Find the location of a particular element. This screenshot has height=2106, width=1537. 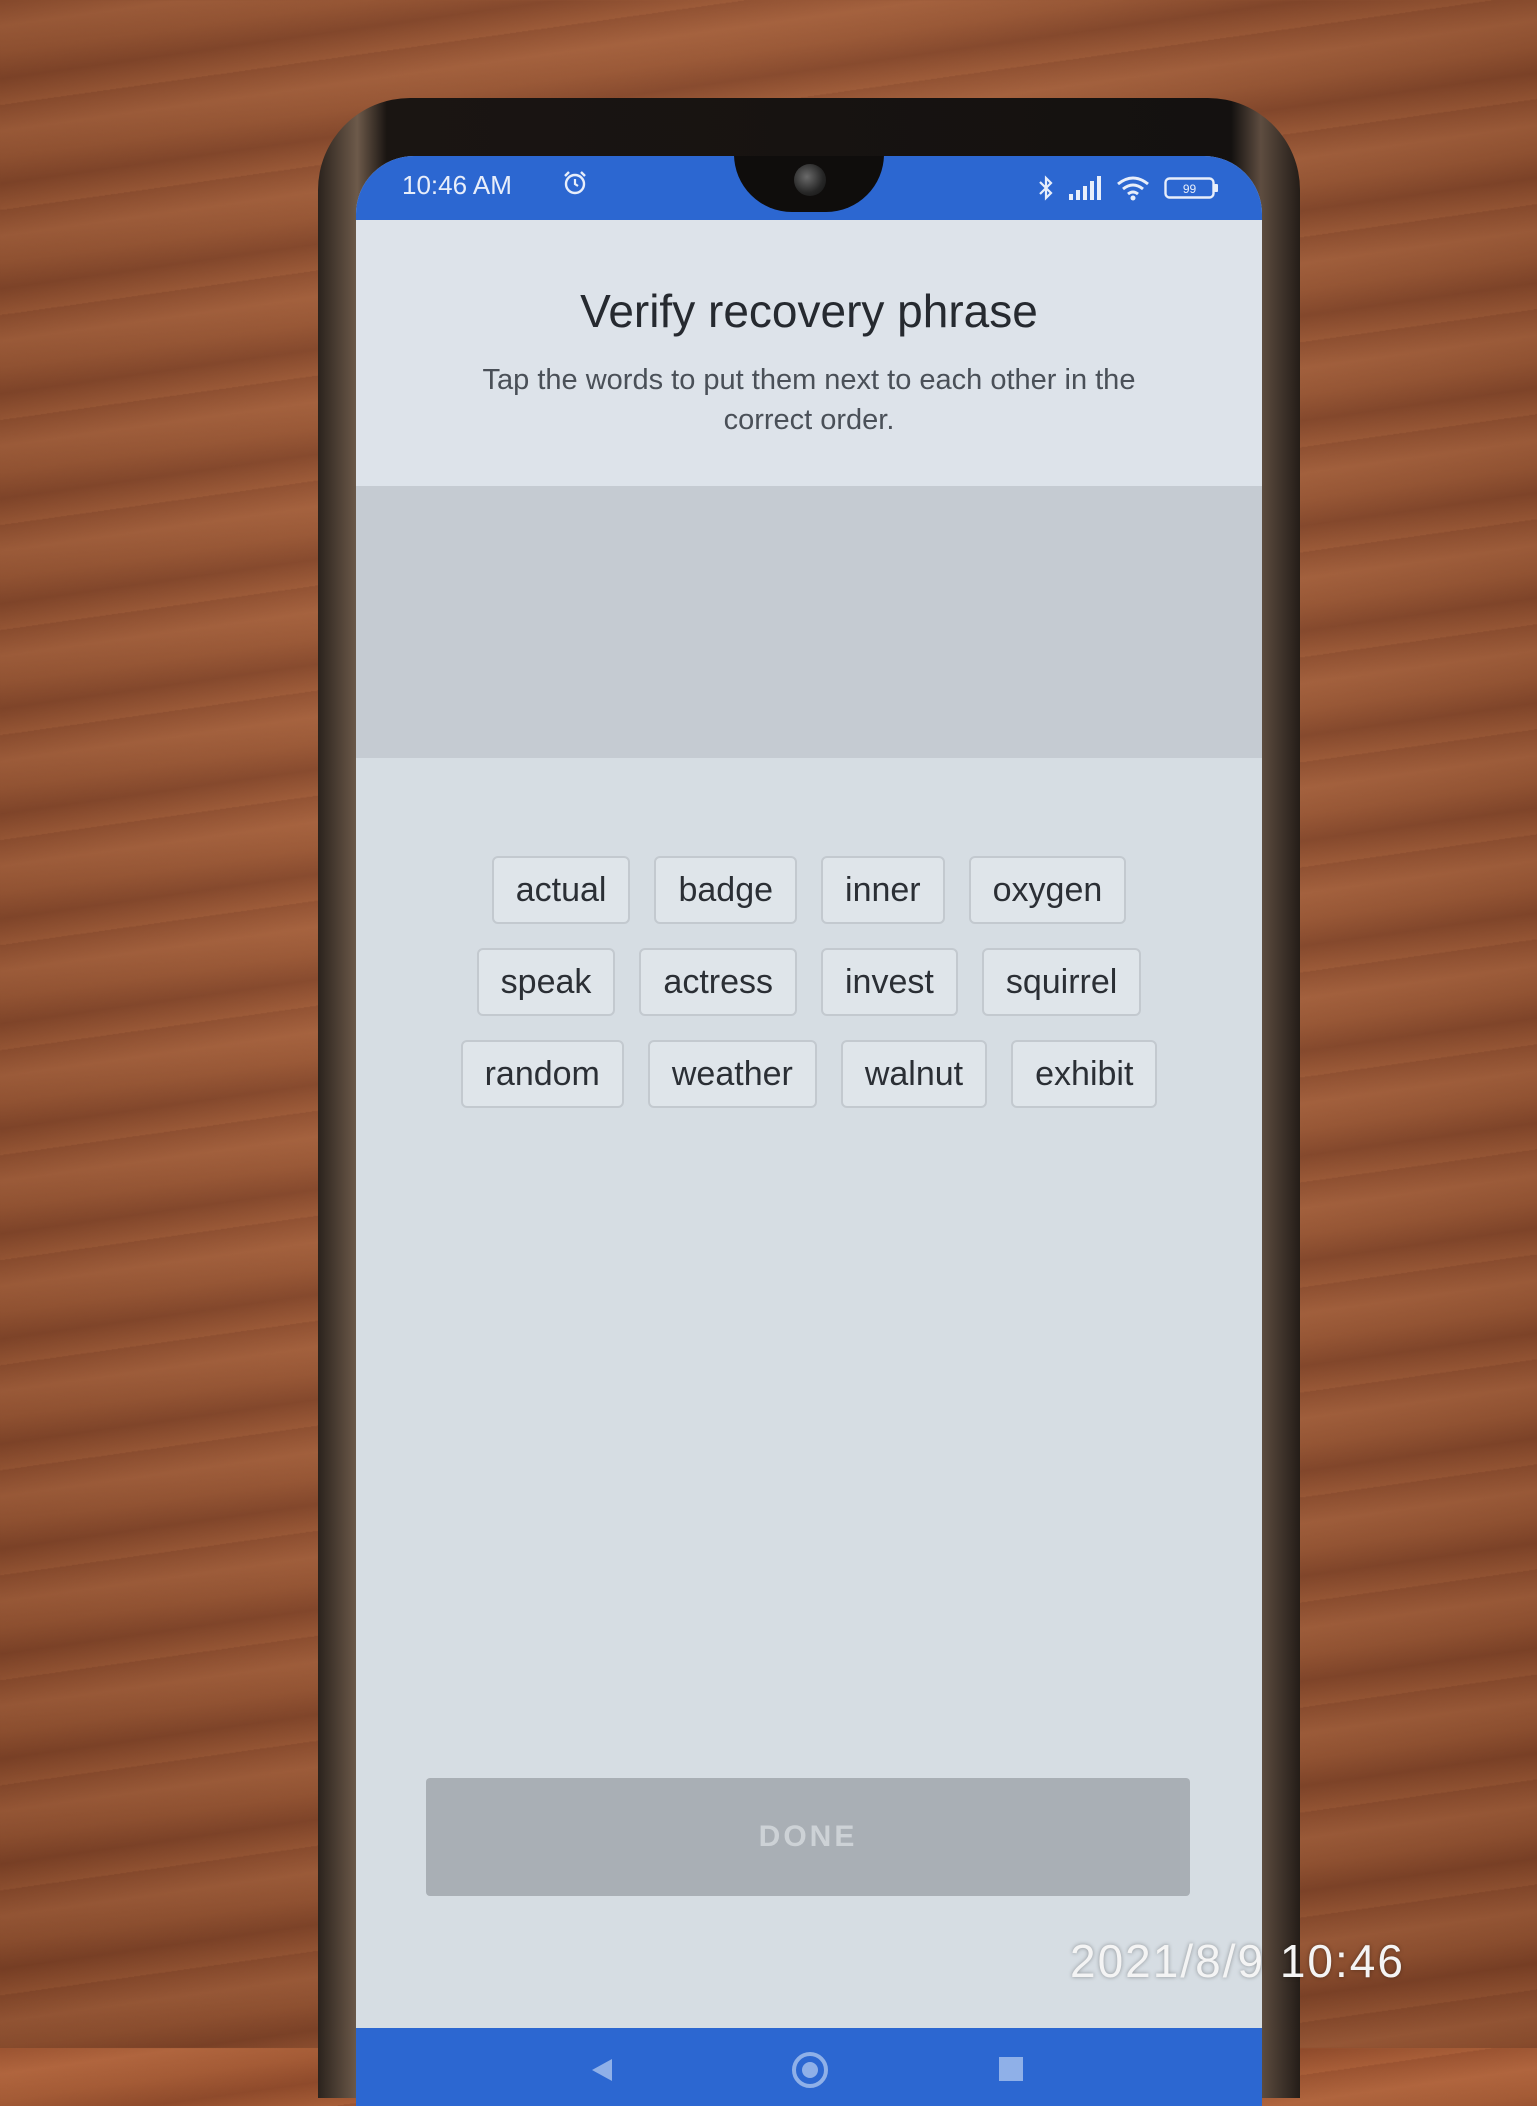

battery-level: 99 is located at coordinates (1190, 189).